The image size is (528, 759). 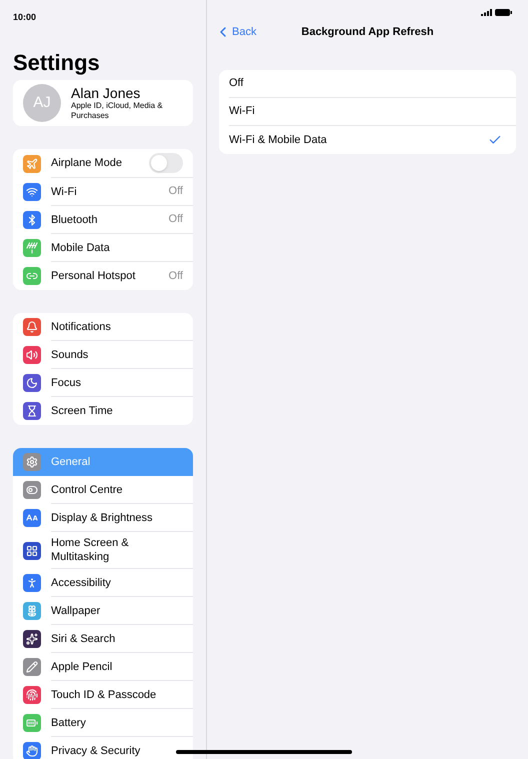 I want to click on sidebar-item: Accessibility, so click(x=103, y=583).